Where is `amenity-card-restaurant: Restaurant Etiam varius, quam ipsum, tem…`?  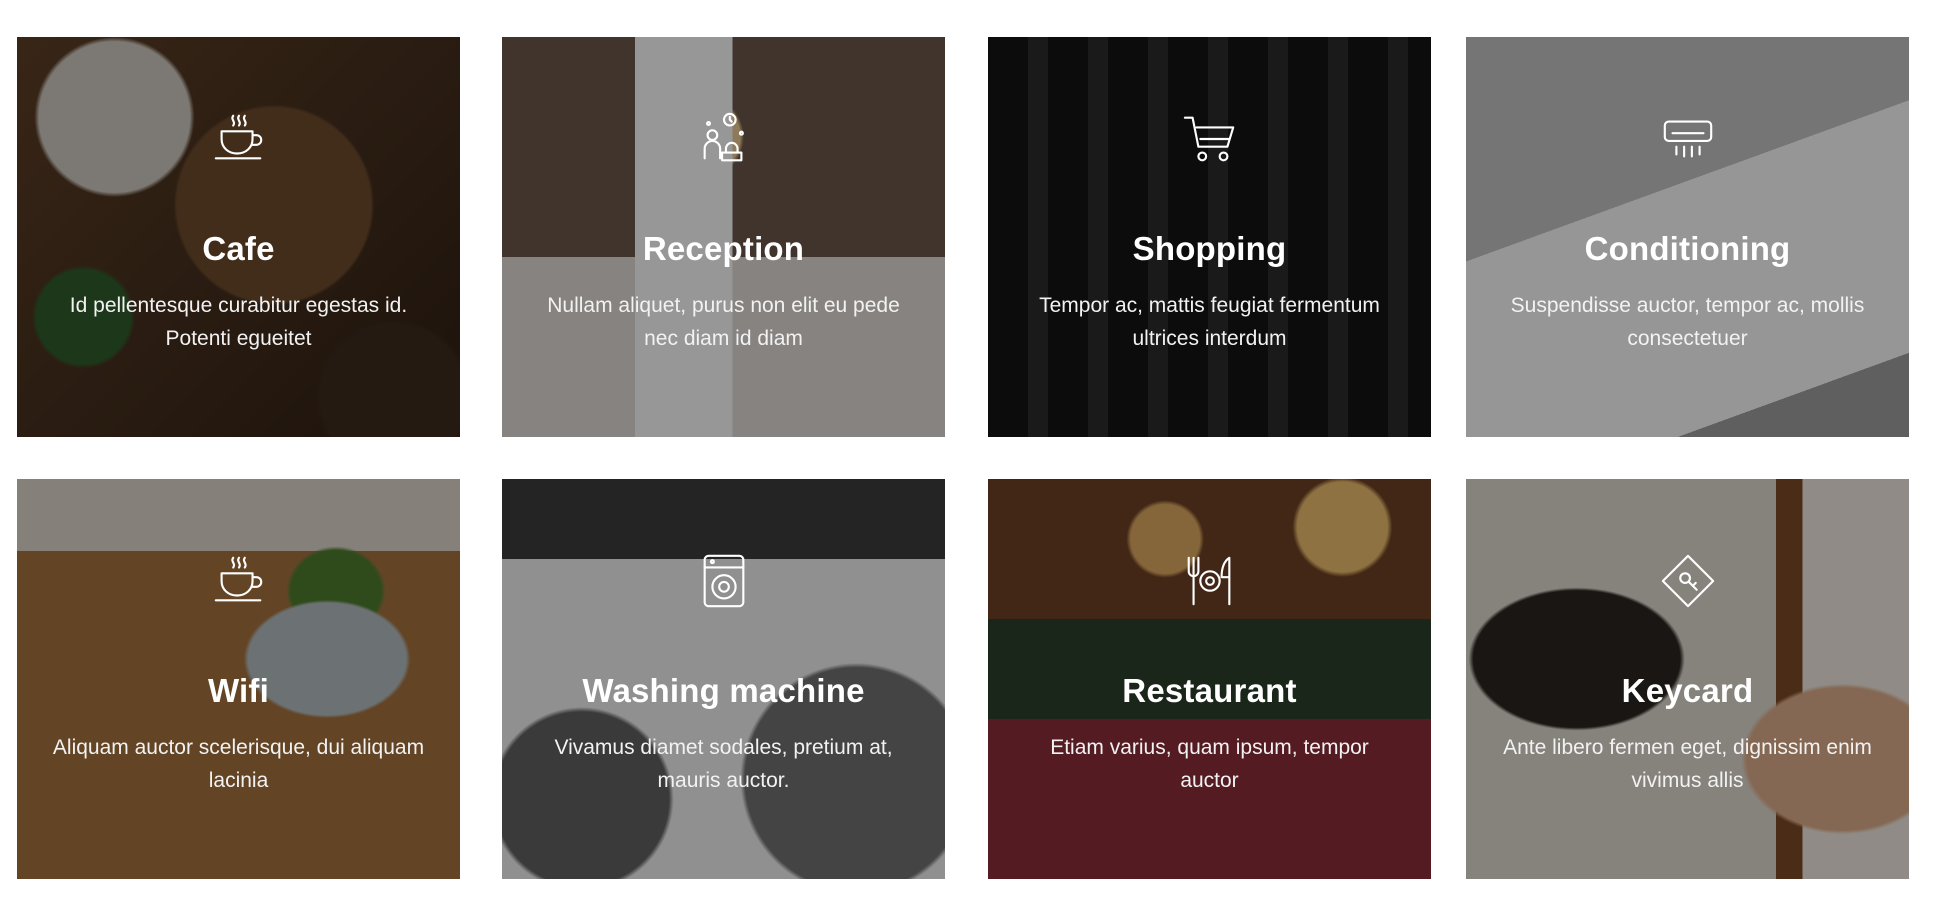 amenity-card-restaurant: Restaurant Etiam varius, quam ipsum, tem… is located at coordinates (1209, 679).